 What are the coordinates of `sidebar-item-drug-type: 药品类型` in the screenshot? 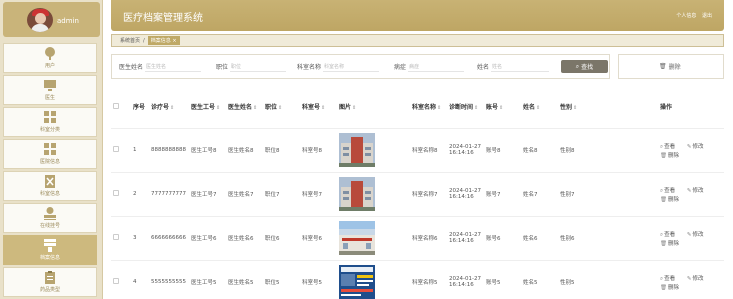 It's located at (50, 282).